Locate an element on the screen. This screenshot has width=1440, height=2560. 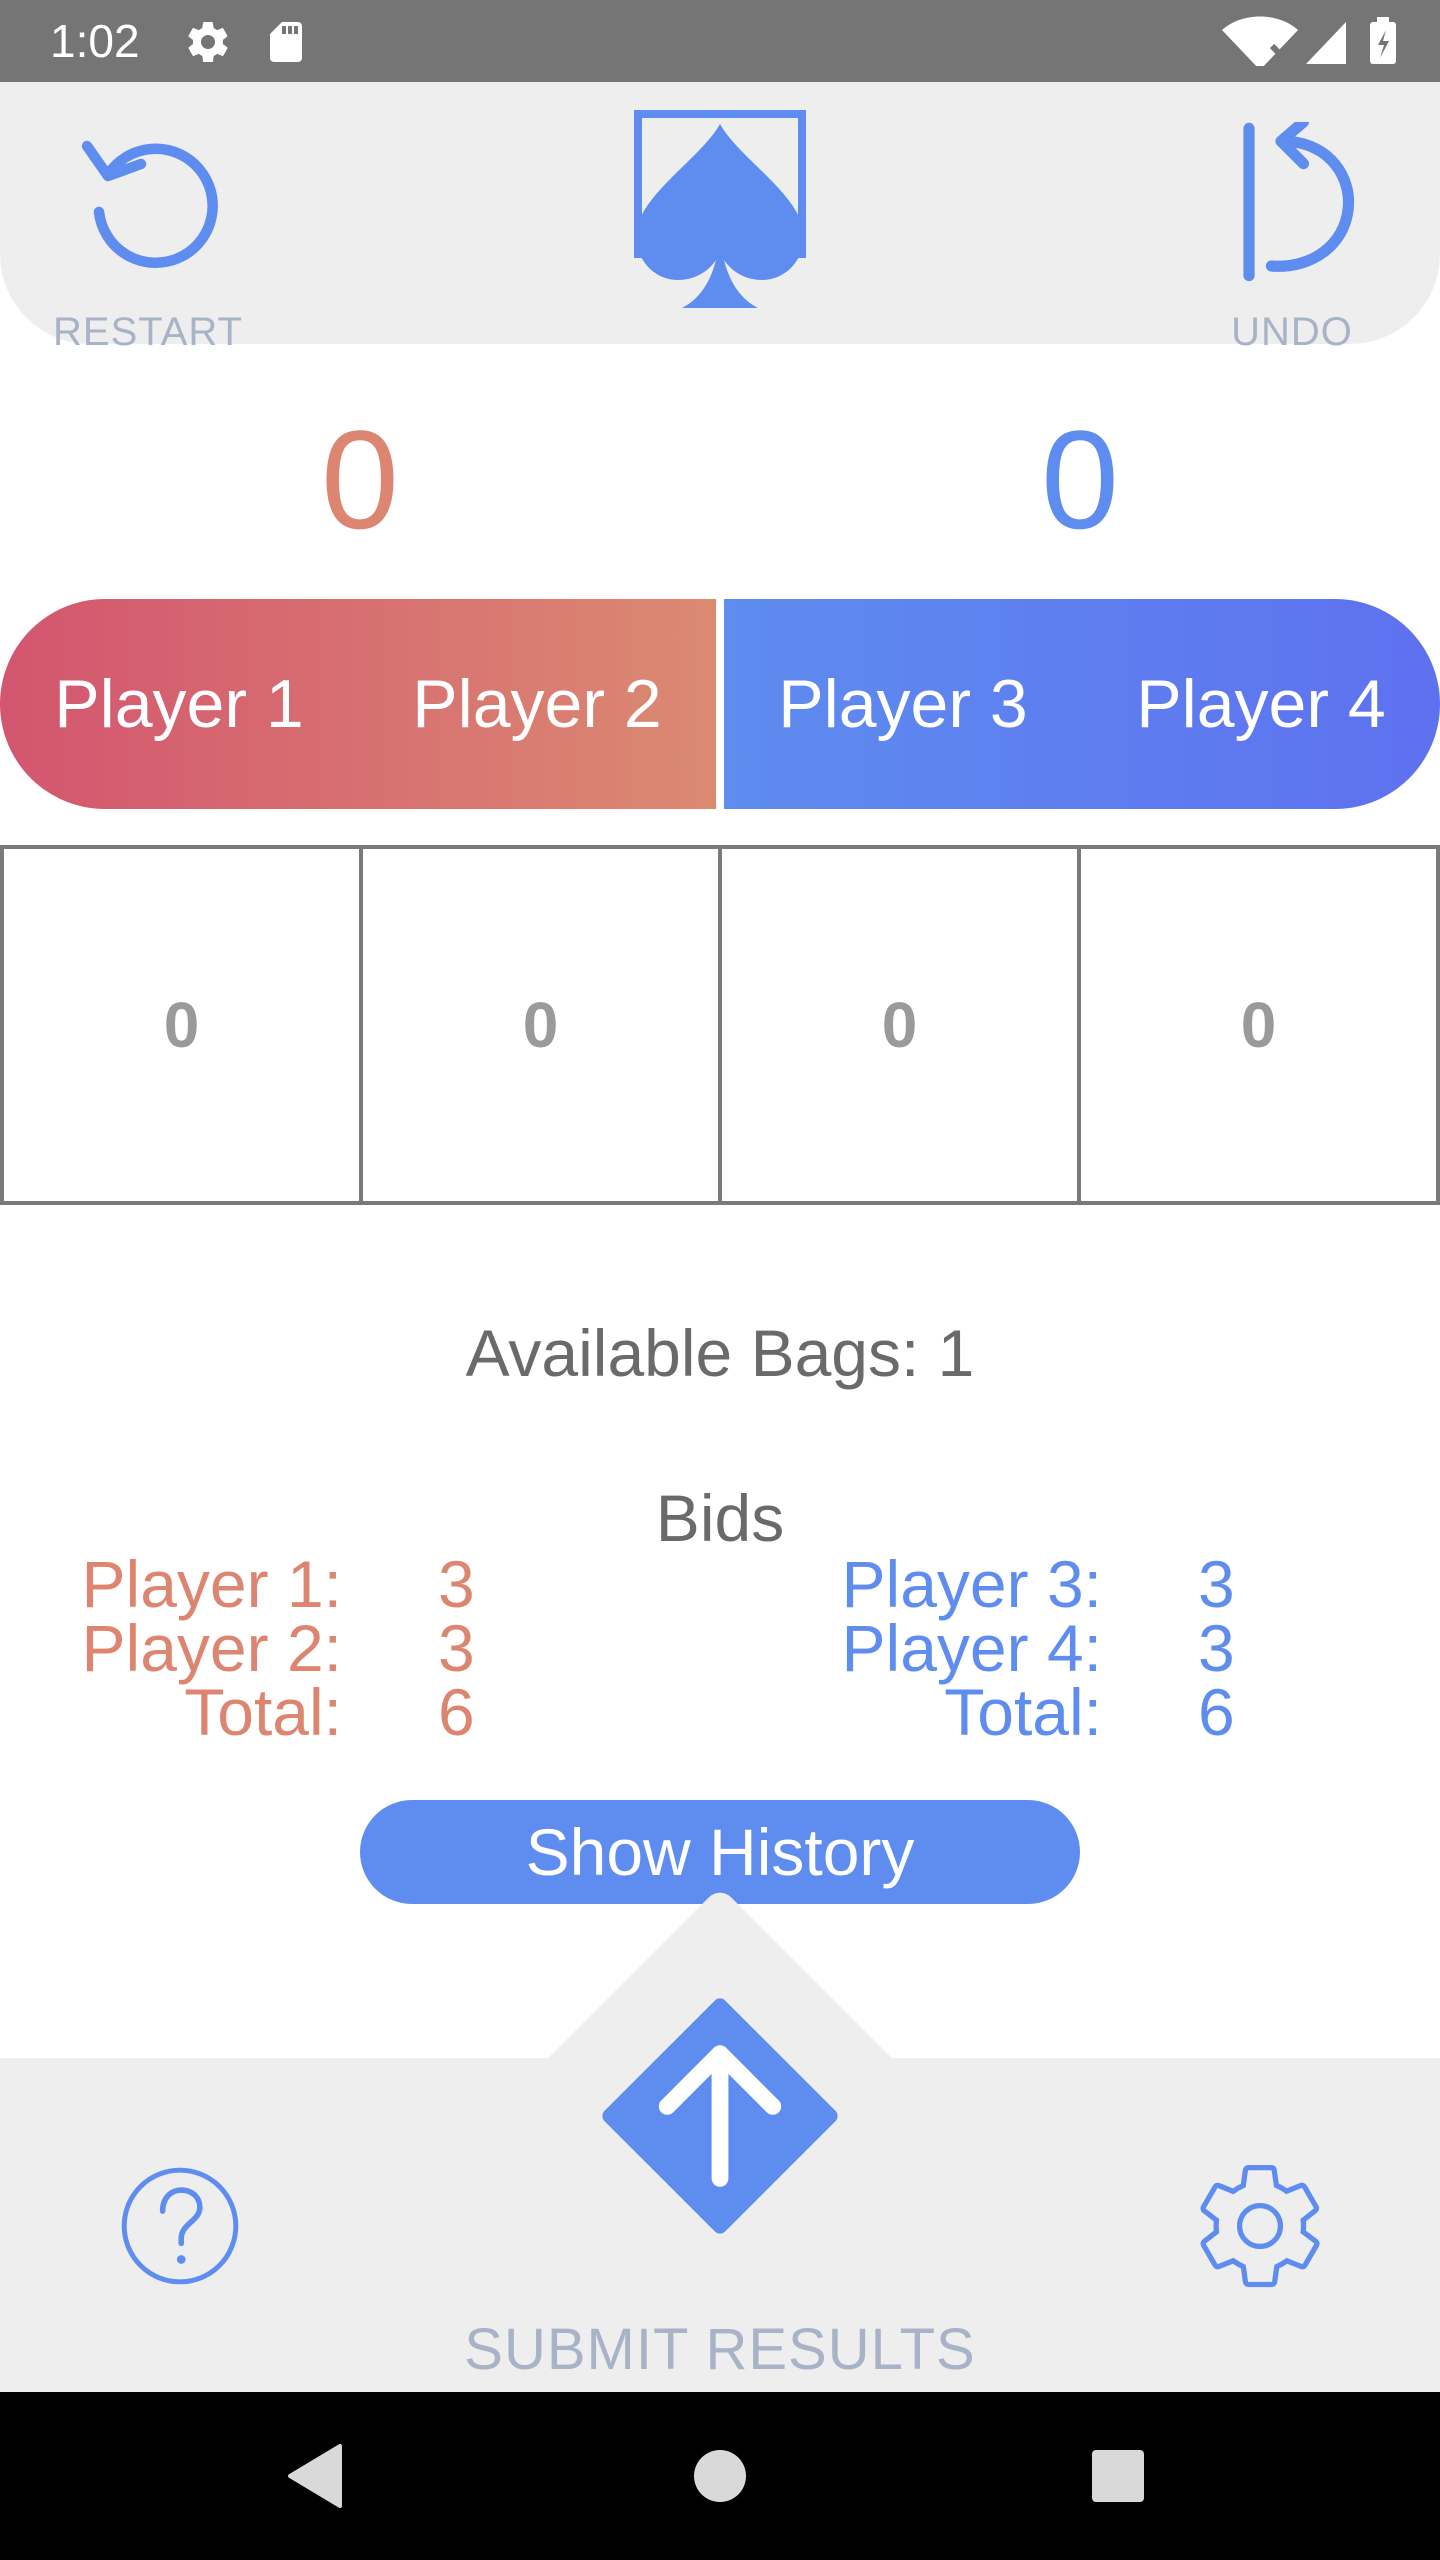
bid-value-player-2: 3 is located at coordinates (456, 1648).